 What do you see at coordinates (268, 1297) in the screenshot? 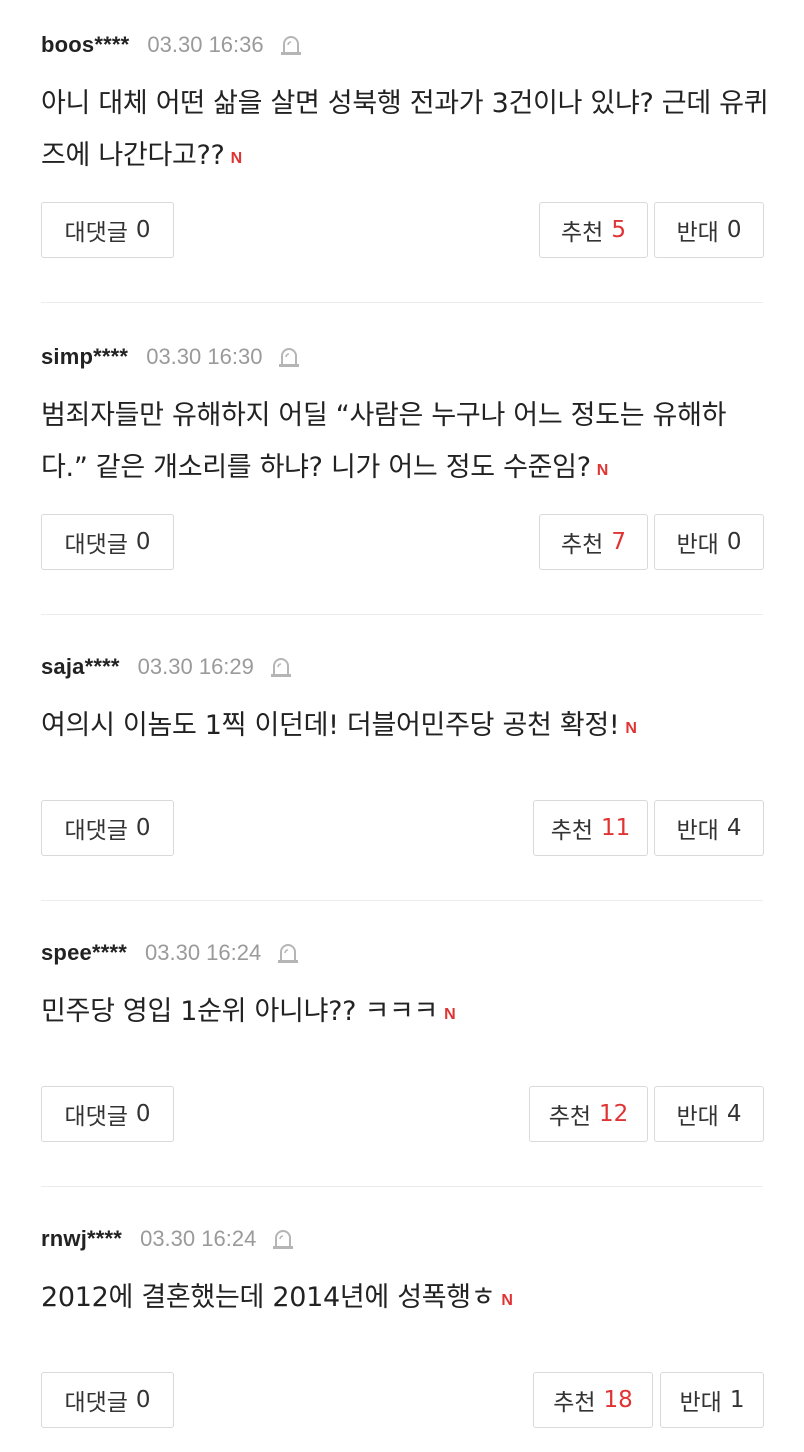
I see `comment-text-content: 2012에 결혼했는데 2014년에 성폭행ㅎ` at bounding box center [268, 1297].